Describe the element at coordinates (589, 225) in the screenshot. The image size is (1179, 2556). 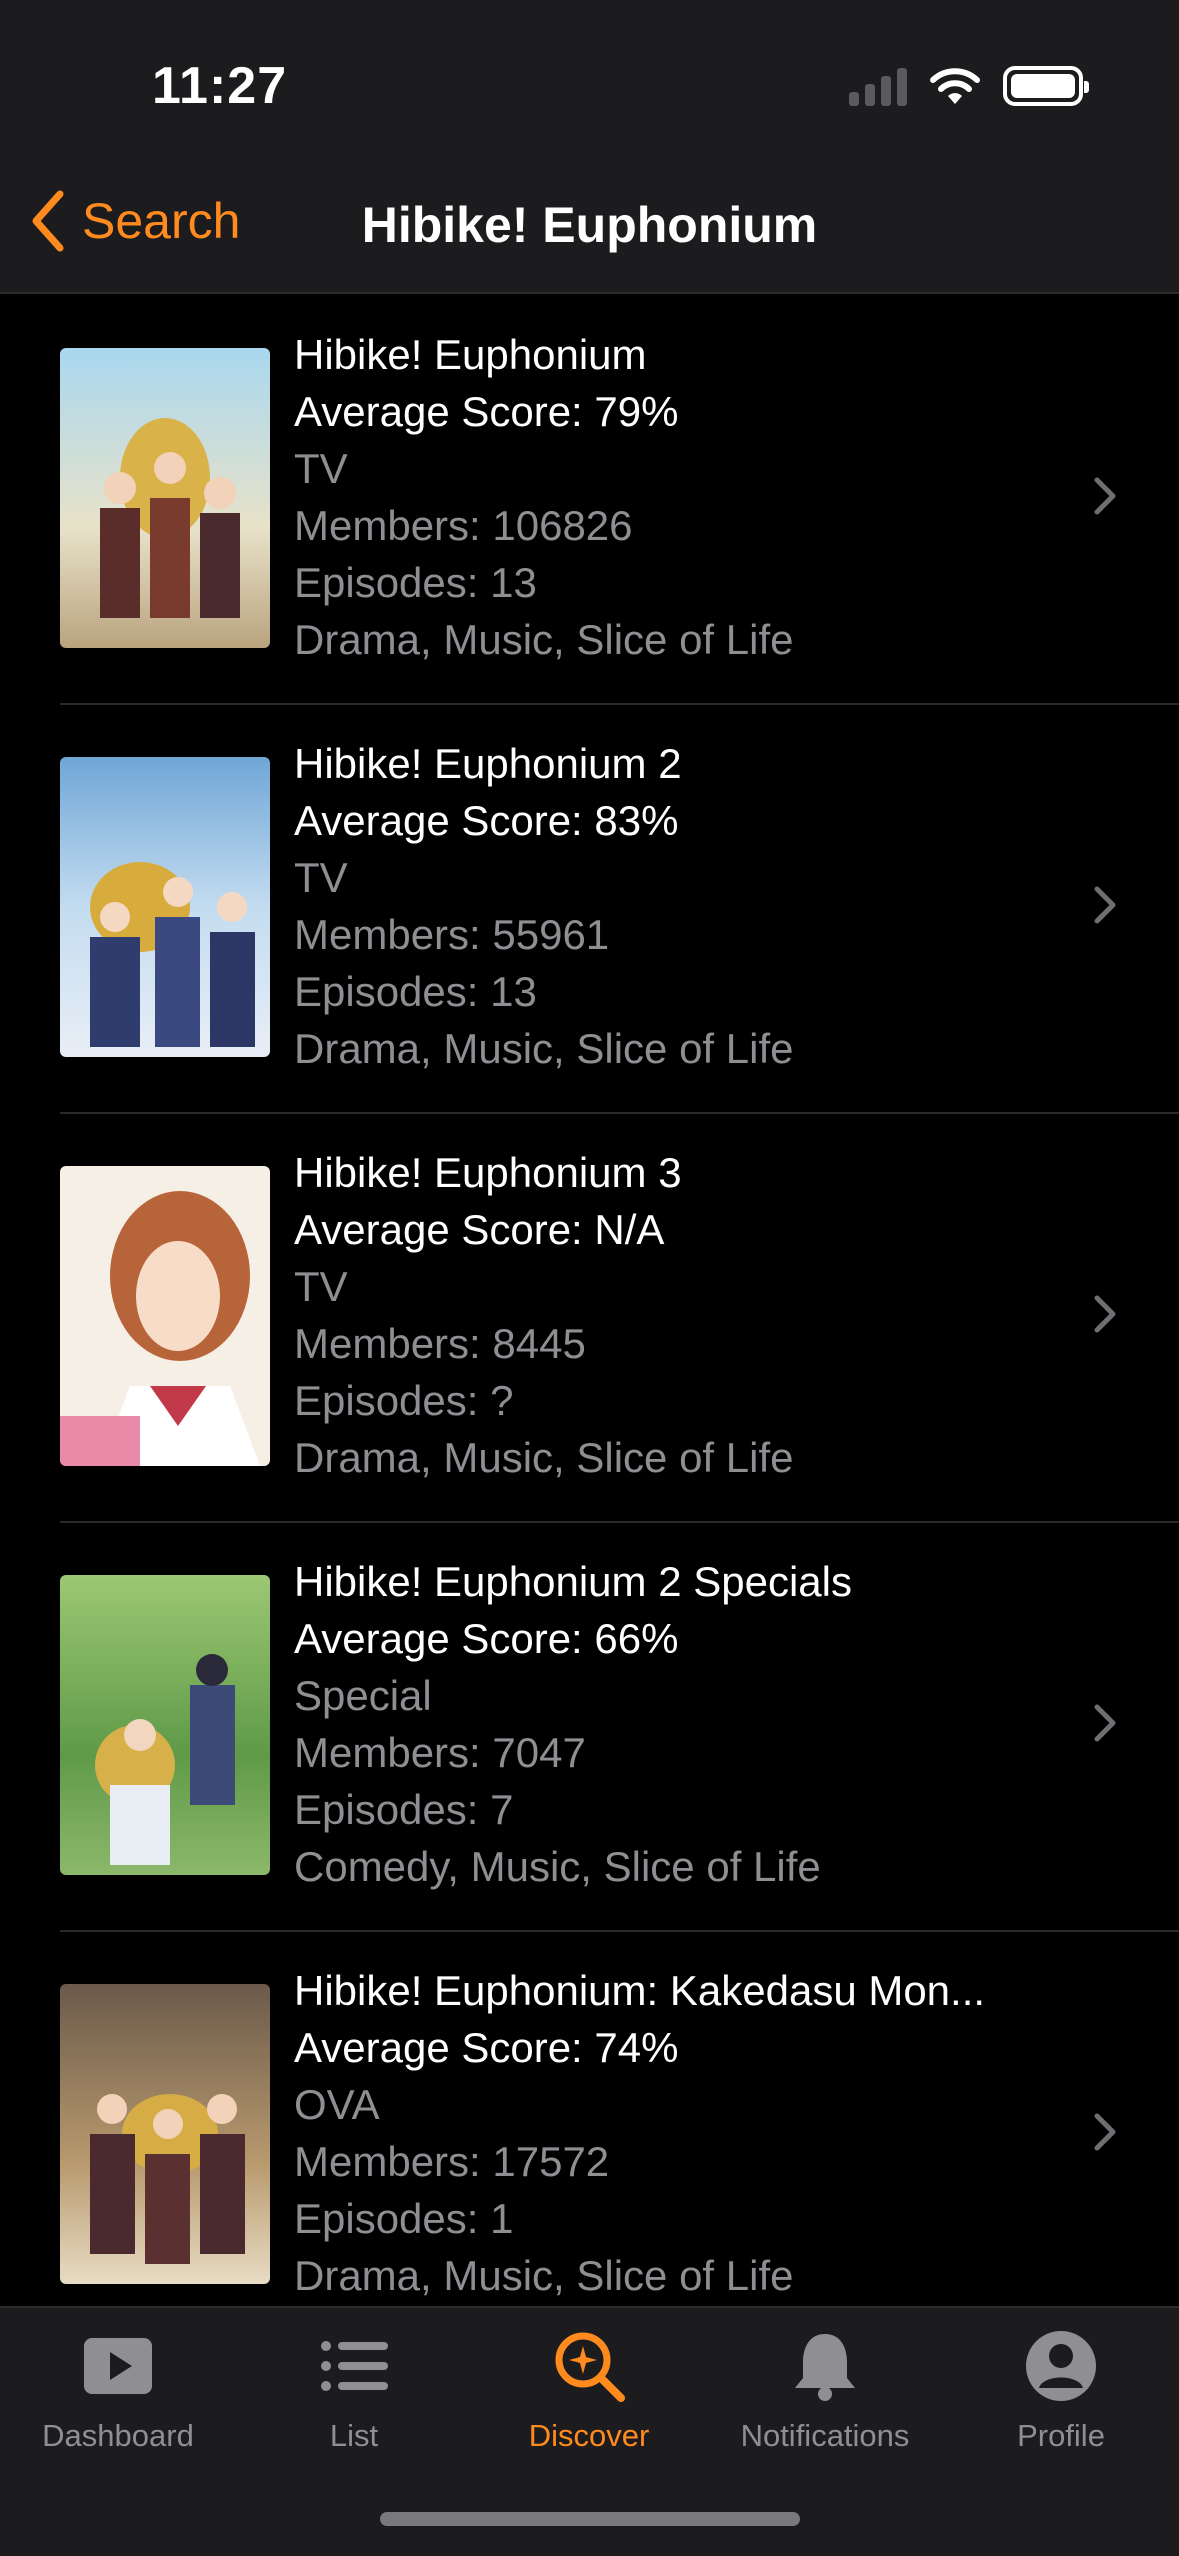
I see `page-title: Hibike! Euphonium` at that location.